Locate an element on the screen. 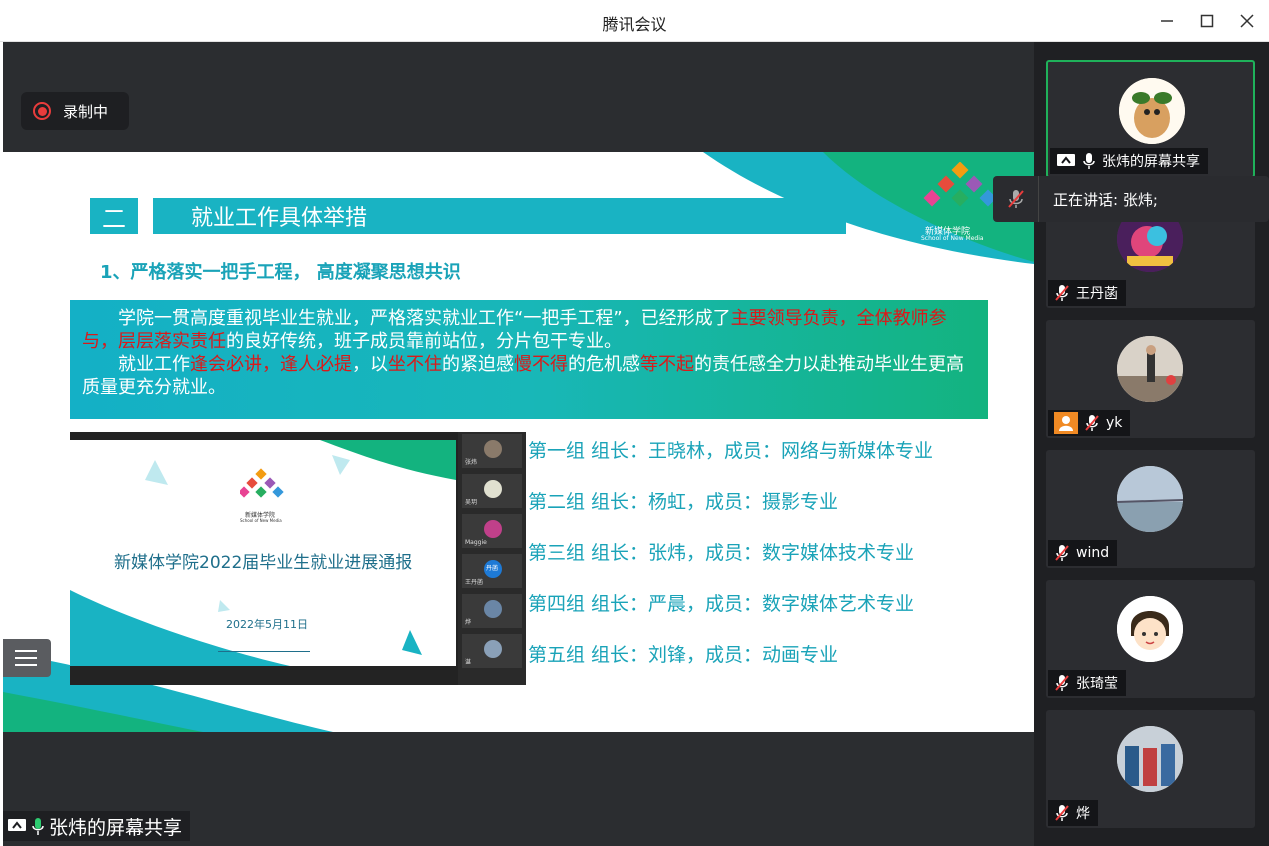 This screenshot has width=1269, height=846. window-title: 腾讯会议 is located at coordinates (634, 24).